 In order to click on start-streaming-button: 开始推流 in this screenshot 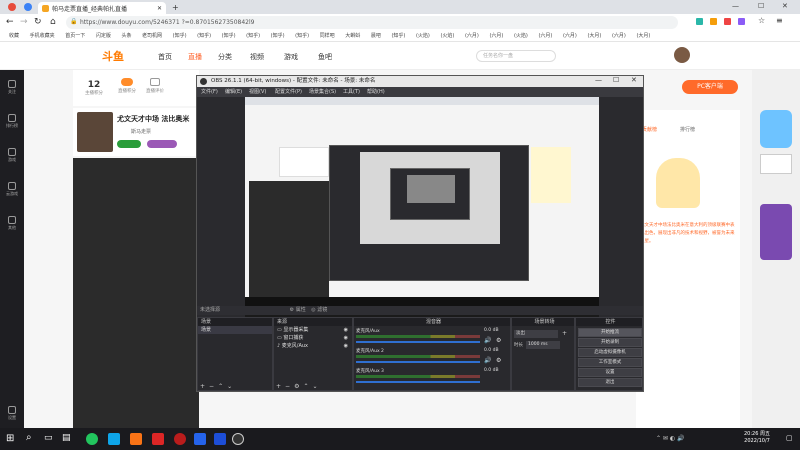, I will do `click(610, 332)`.